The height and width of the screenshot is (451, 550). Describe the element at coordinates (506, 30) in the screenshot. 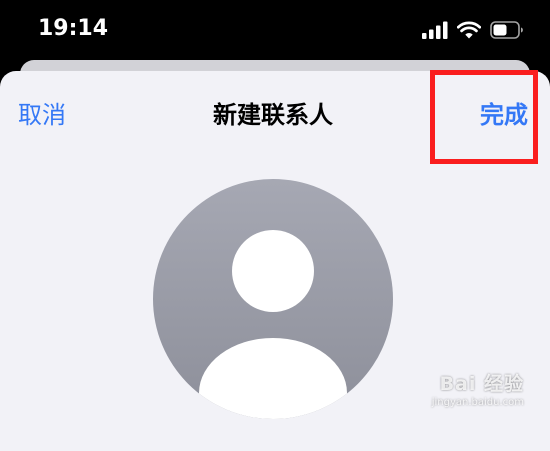

I see `battery-icon` at that location.